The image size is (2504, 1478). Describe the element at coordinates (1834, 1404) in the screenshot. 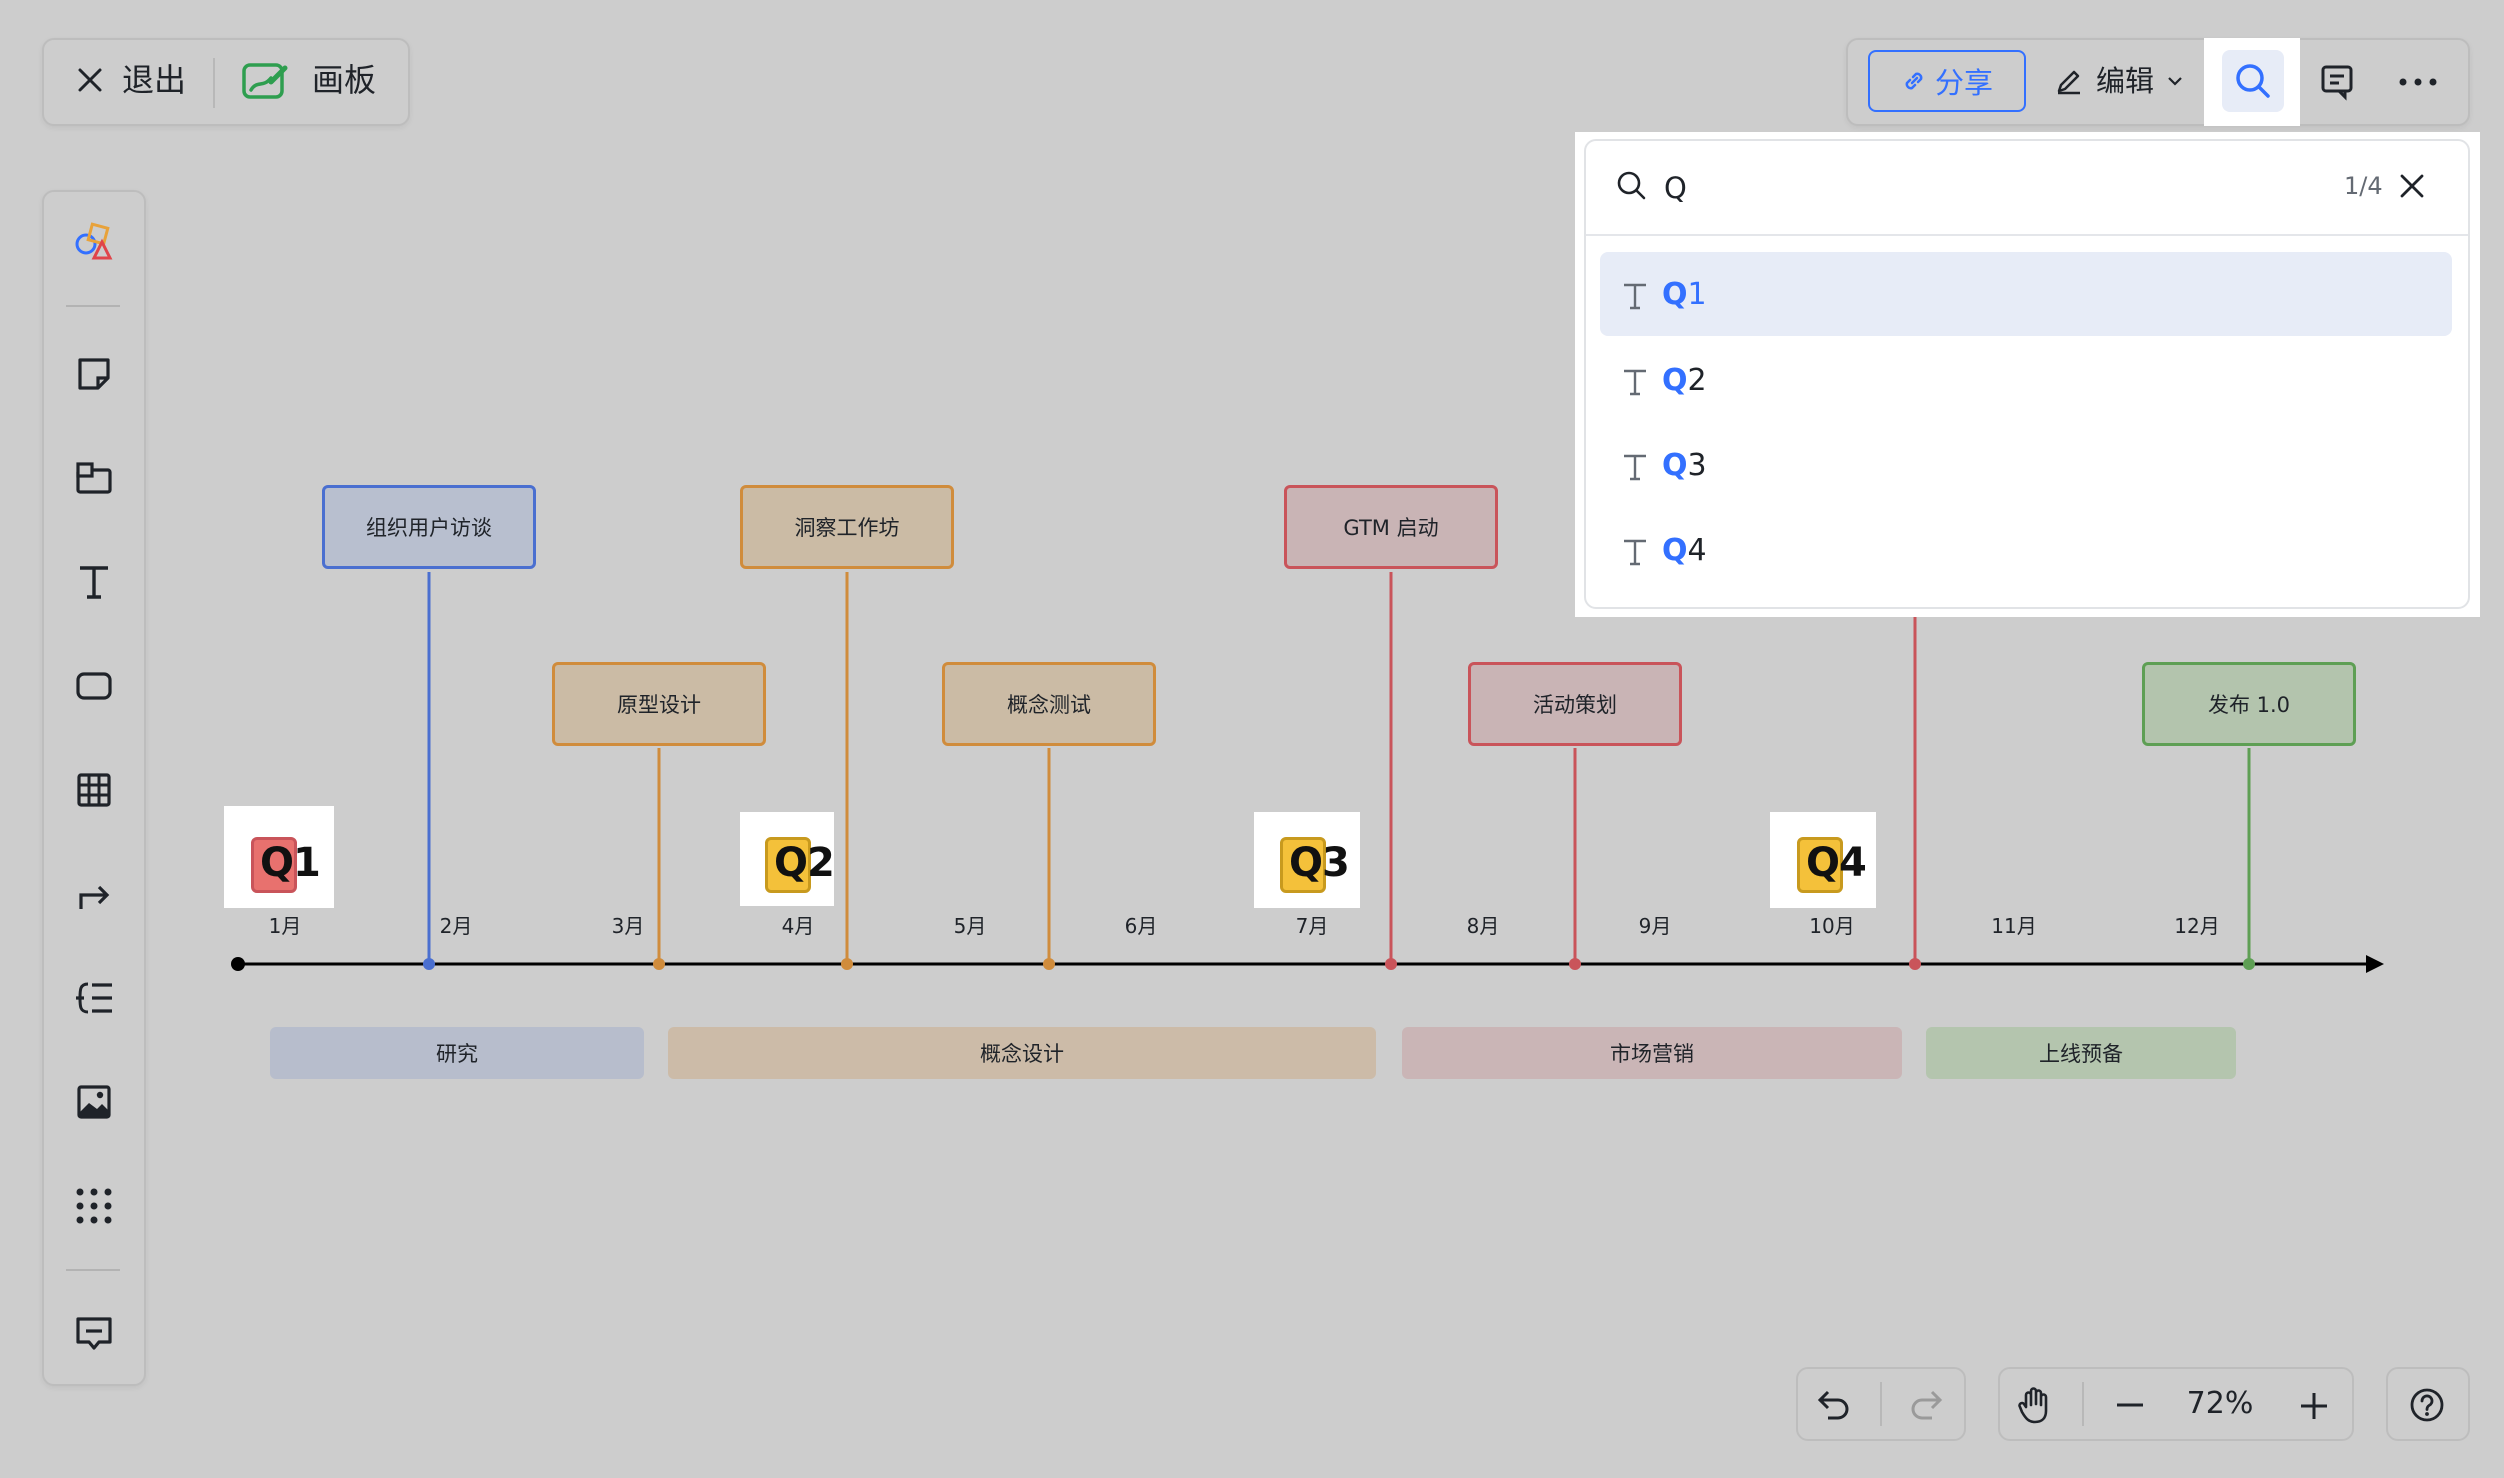

I see `undo-icon` at that location.